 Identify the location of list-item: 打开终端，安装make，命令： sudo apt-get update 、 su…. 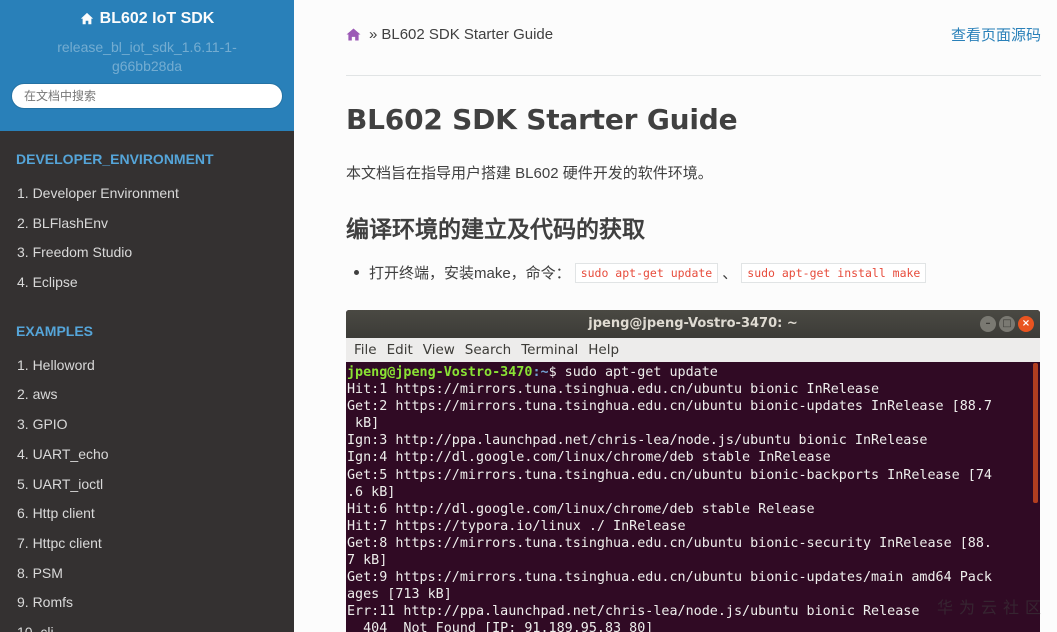
(642, 272).